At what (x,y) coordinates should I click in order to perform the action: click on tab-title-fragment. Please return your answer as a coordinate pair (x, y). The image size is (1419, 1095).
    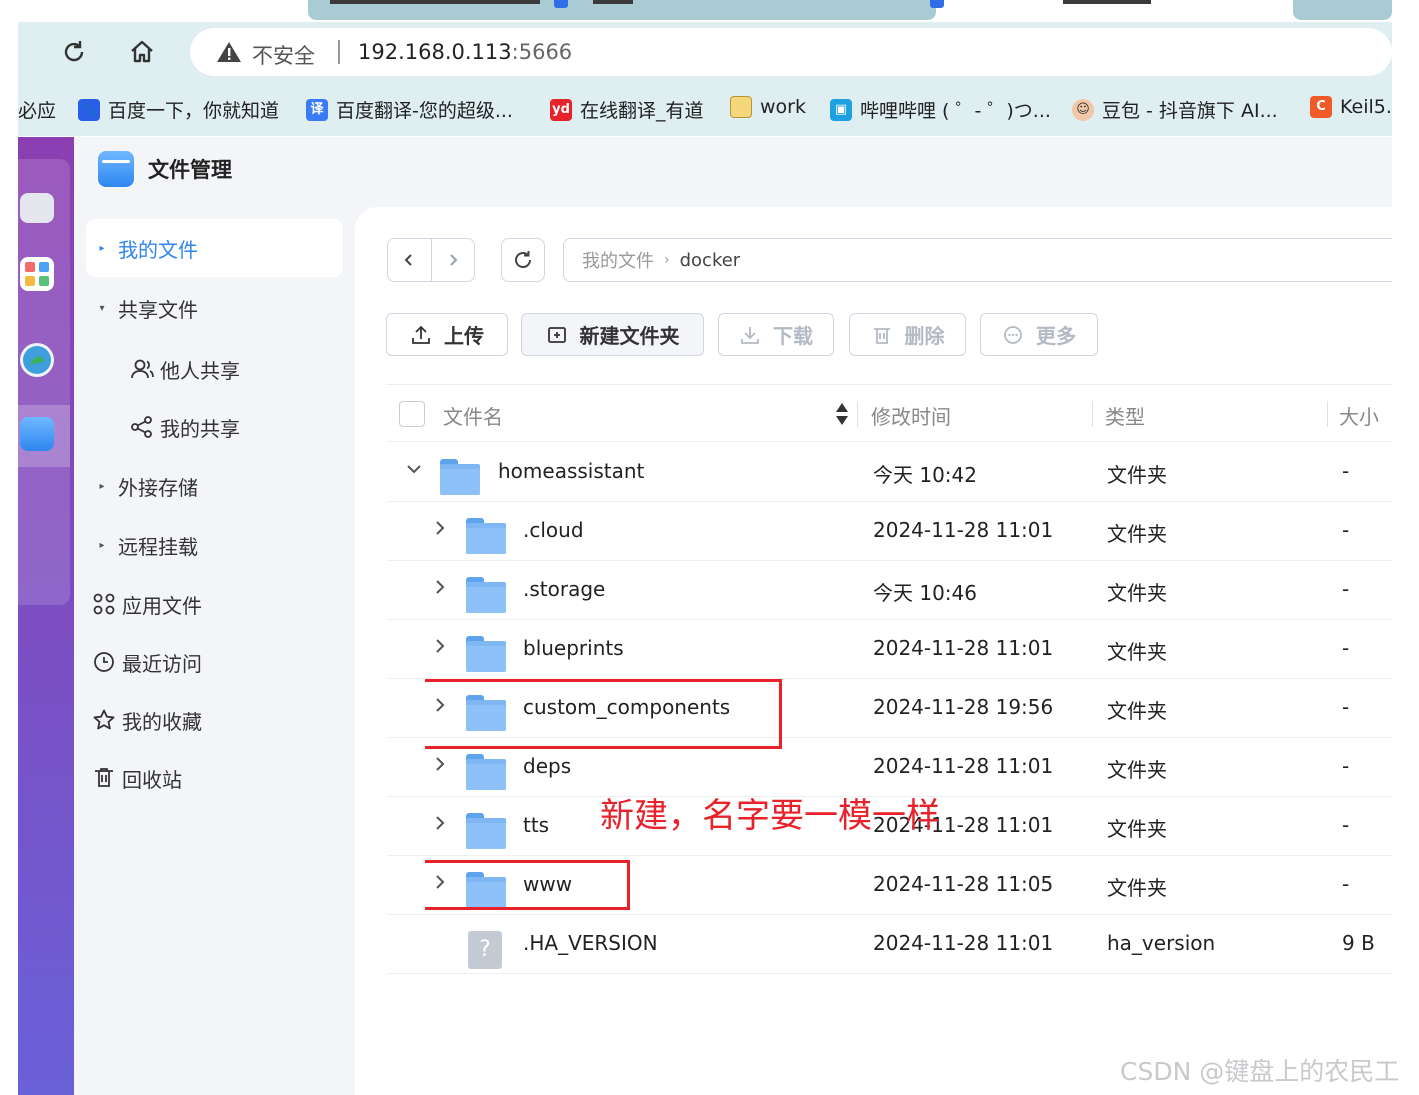
    Looking at the image, I should click on (435, 2).